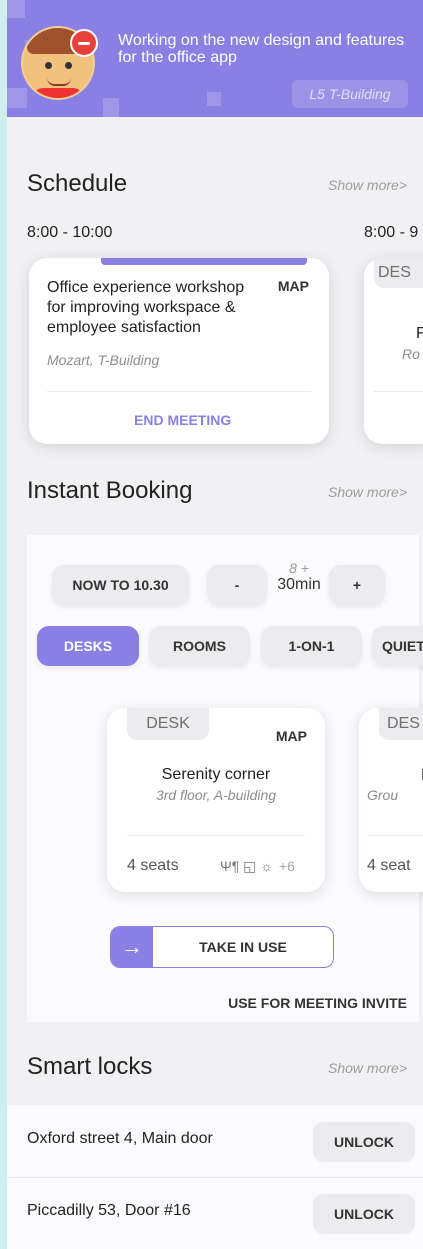  Describe the element at coordinates (88, 646) in the screenshot. I see `filter-desks: DESKS` at that location.